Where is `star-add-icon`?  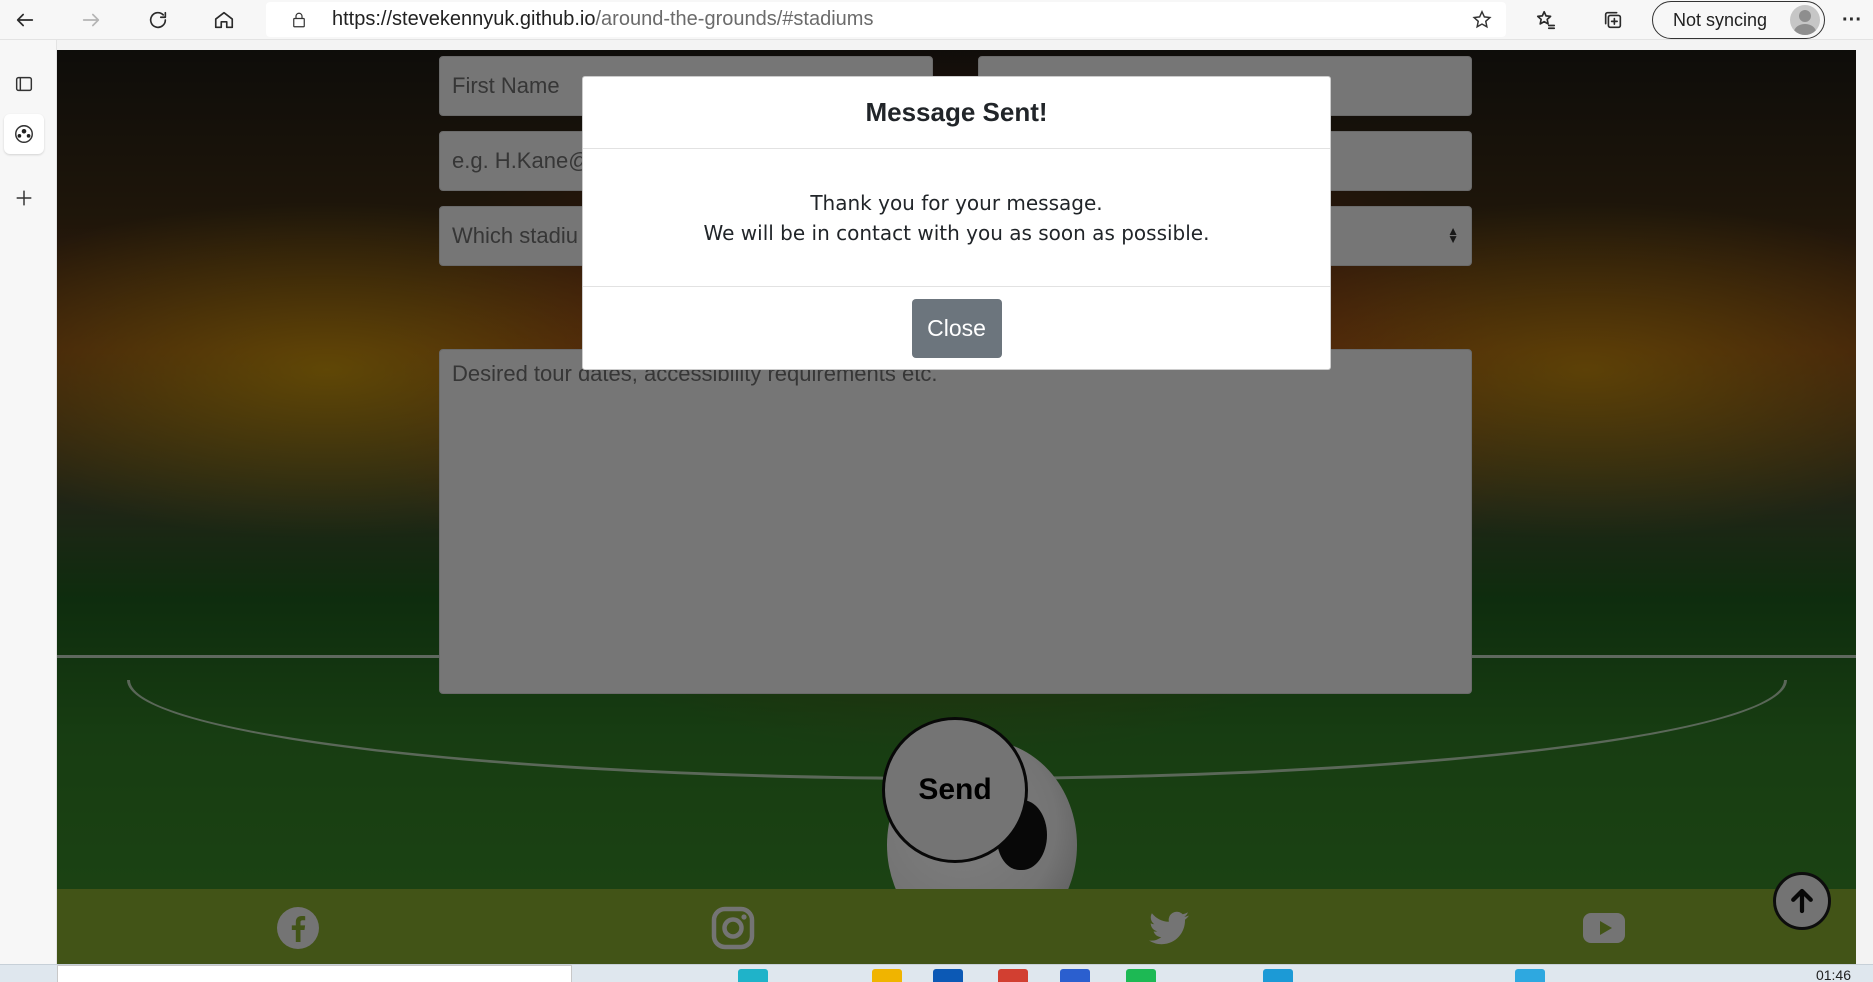 star-add-icon is located at coordinates (1482, 19).